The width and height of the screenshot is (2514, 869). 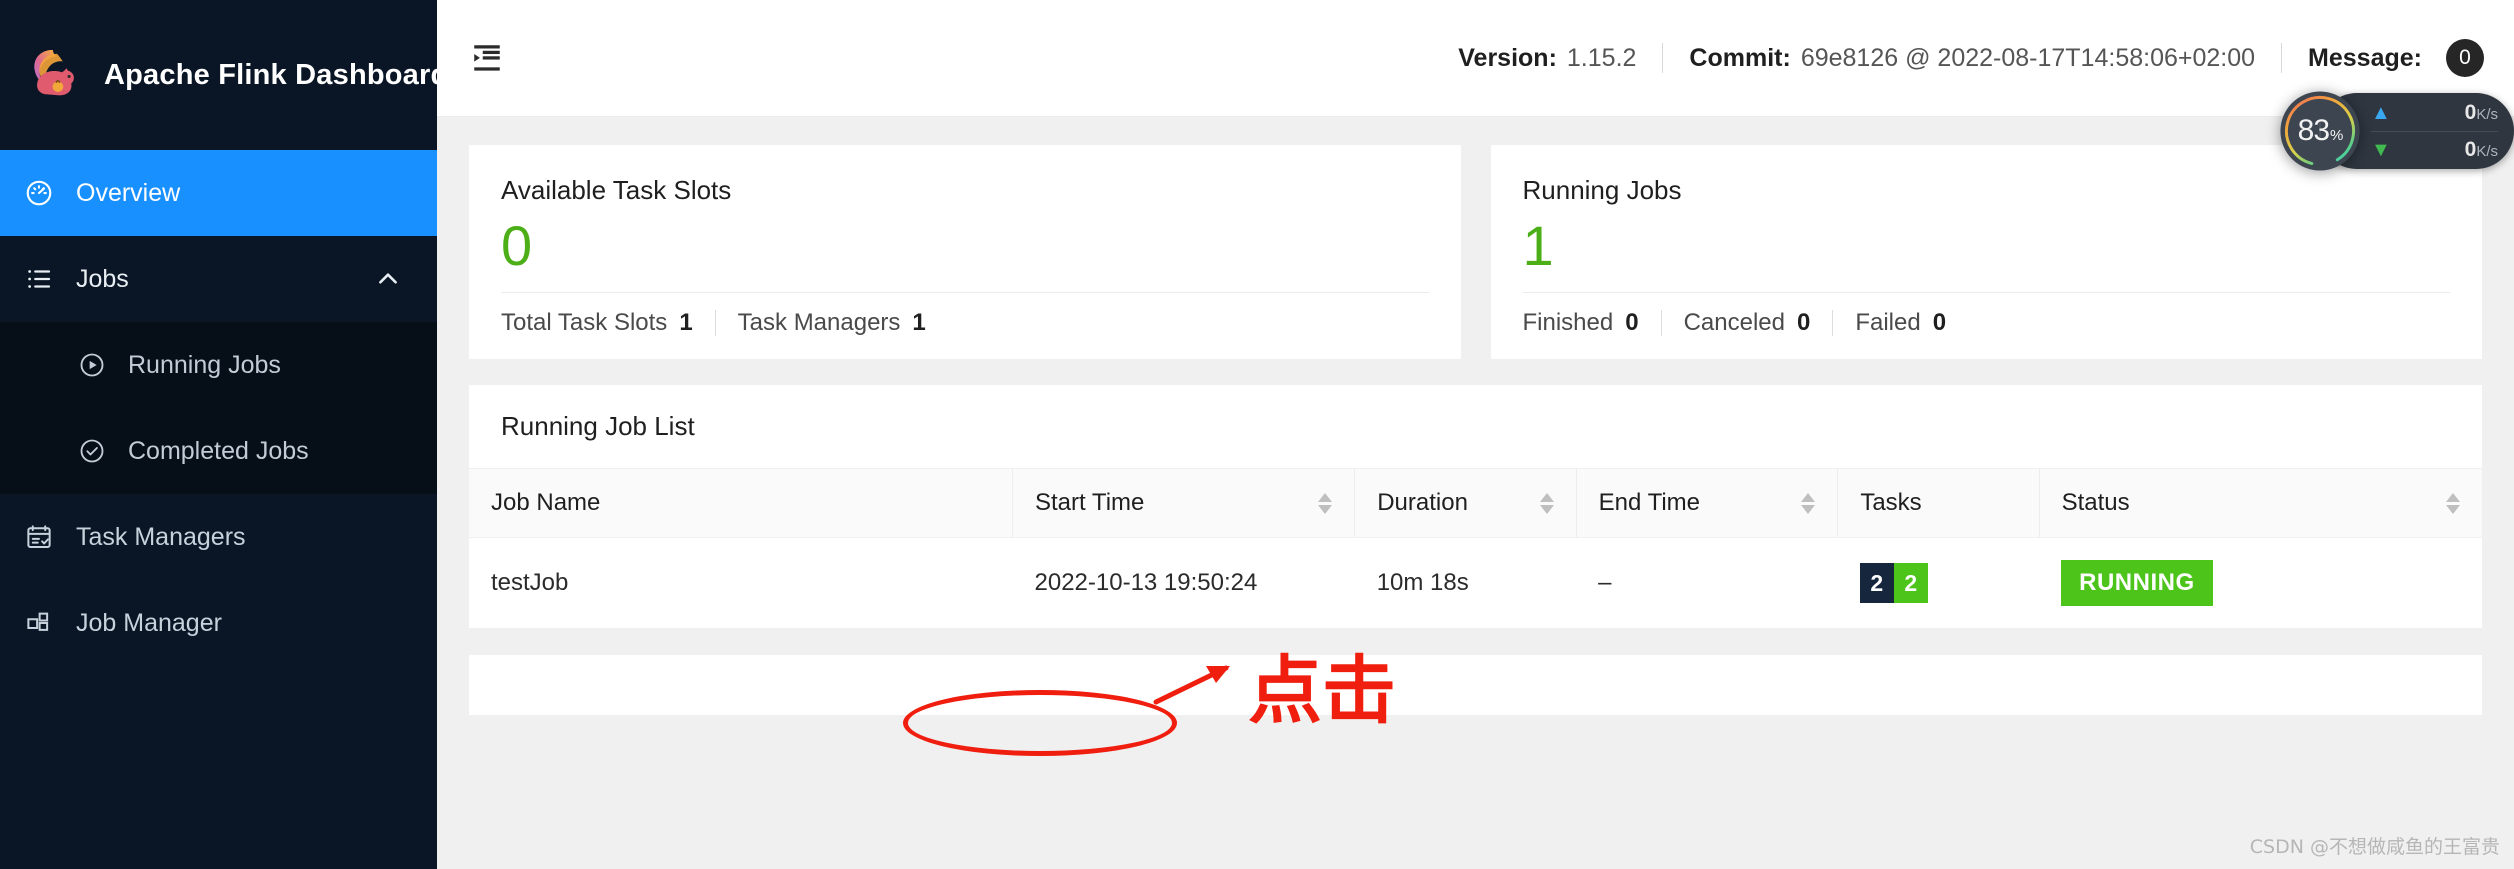 I want to click on watermark: CSDN @不想做咸鱼的王富贵, so click(x=2374, y=847).